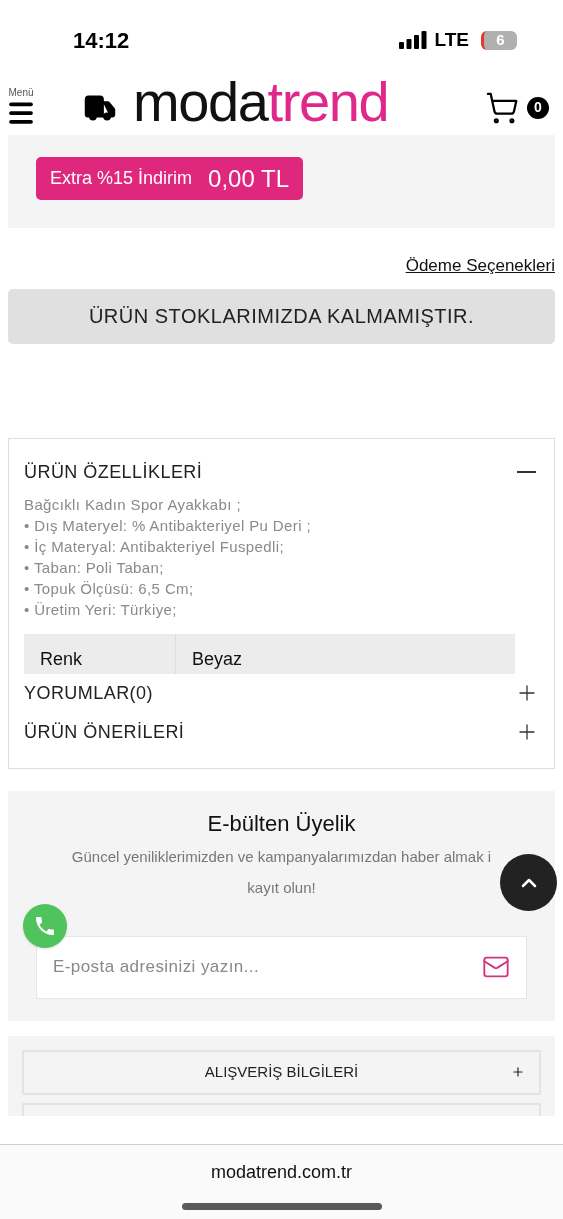 Image resolution: width=563 pixels, height=1219 pixels. Describe the element at coordinates (412, 40) in the screenshot. I see `signal-icon` at that location.